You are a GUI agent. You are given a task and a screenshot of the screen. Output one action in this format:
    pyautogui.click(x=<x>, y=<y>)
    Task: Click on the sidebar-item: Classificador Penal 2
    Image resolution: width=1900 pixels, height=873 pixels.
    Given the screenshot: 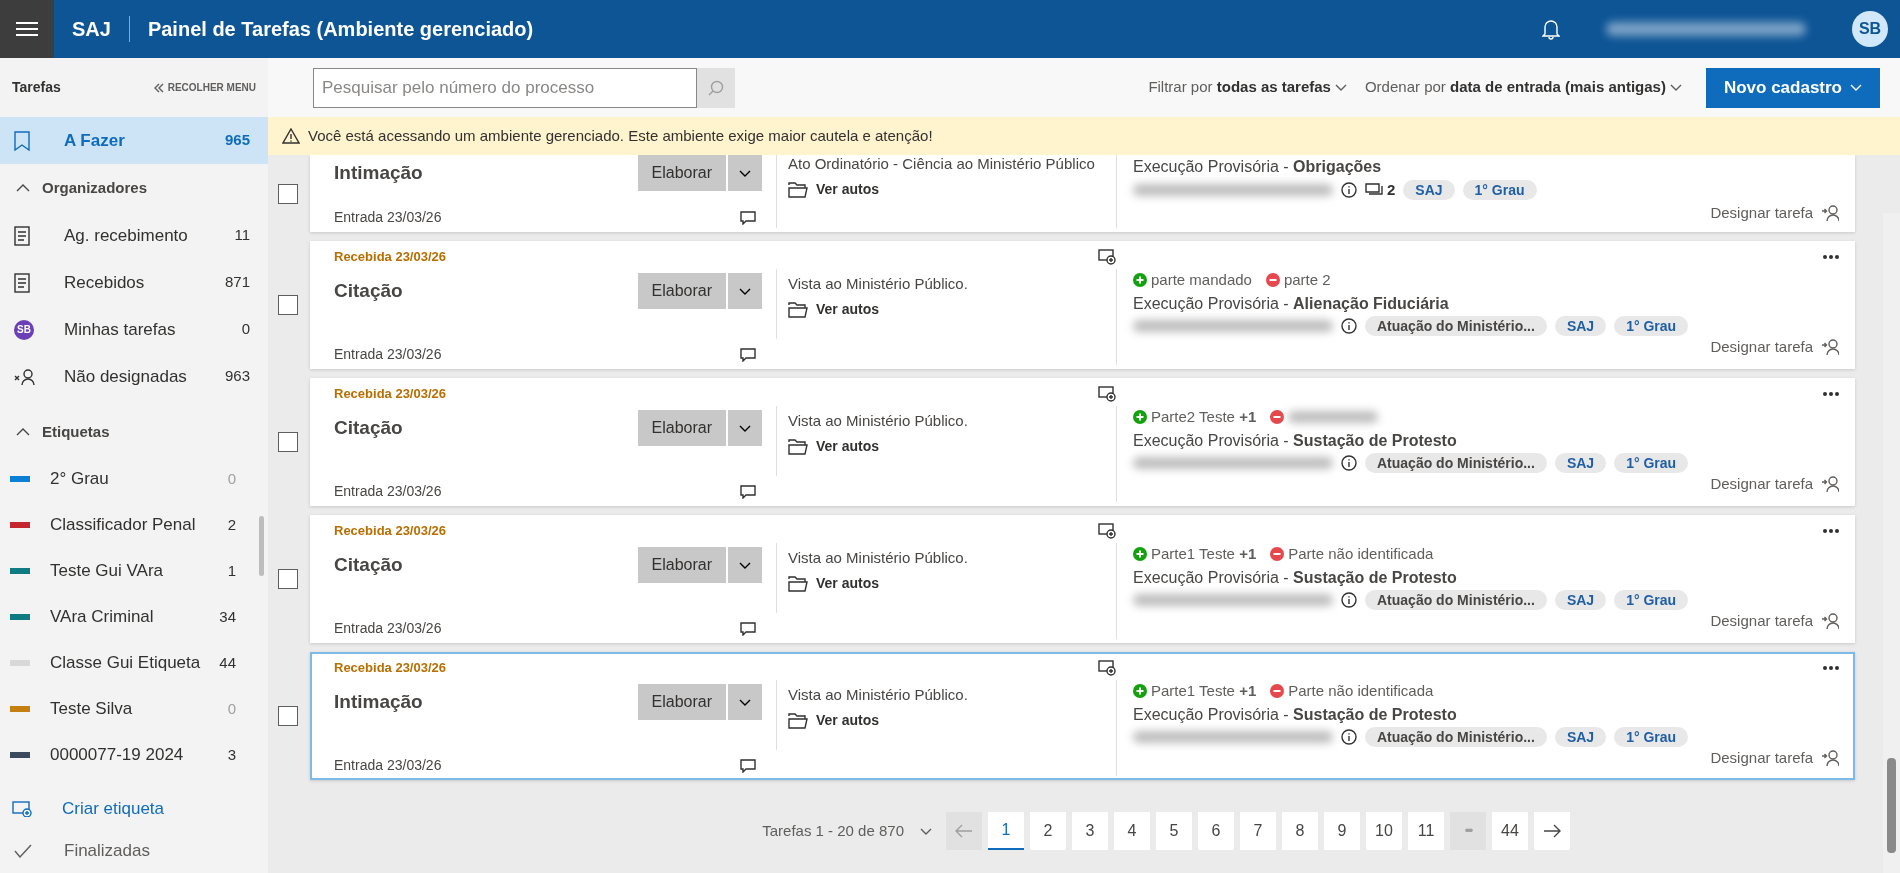 What is the action you would take?
    pyautogui.click(x=134, y=525)
    